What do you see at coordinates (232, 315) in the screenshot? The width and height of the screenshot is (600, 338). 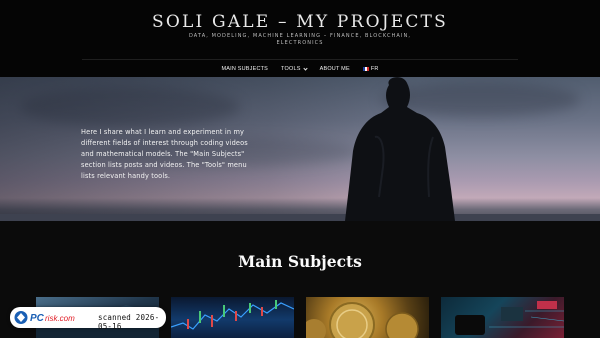 I see `stock-chart-image` at bounding box center [232, 315].